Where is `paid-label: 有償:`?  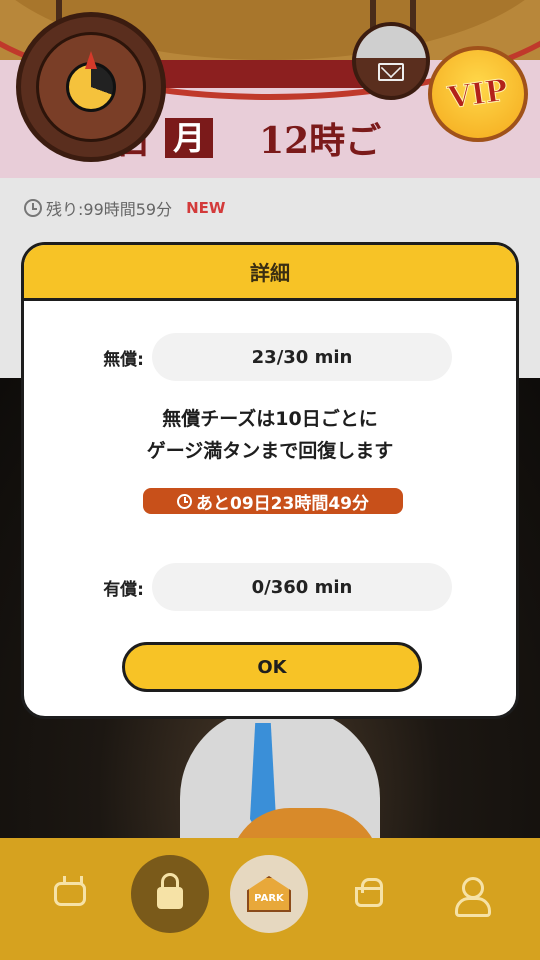 paid-label: 有償: is located at coordinates (123, 589).